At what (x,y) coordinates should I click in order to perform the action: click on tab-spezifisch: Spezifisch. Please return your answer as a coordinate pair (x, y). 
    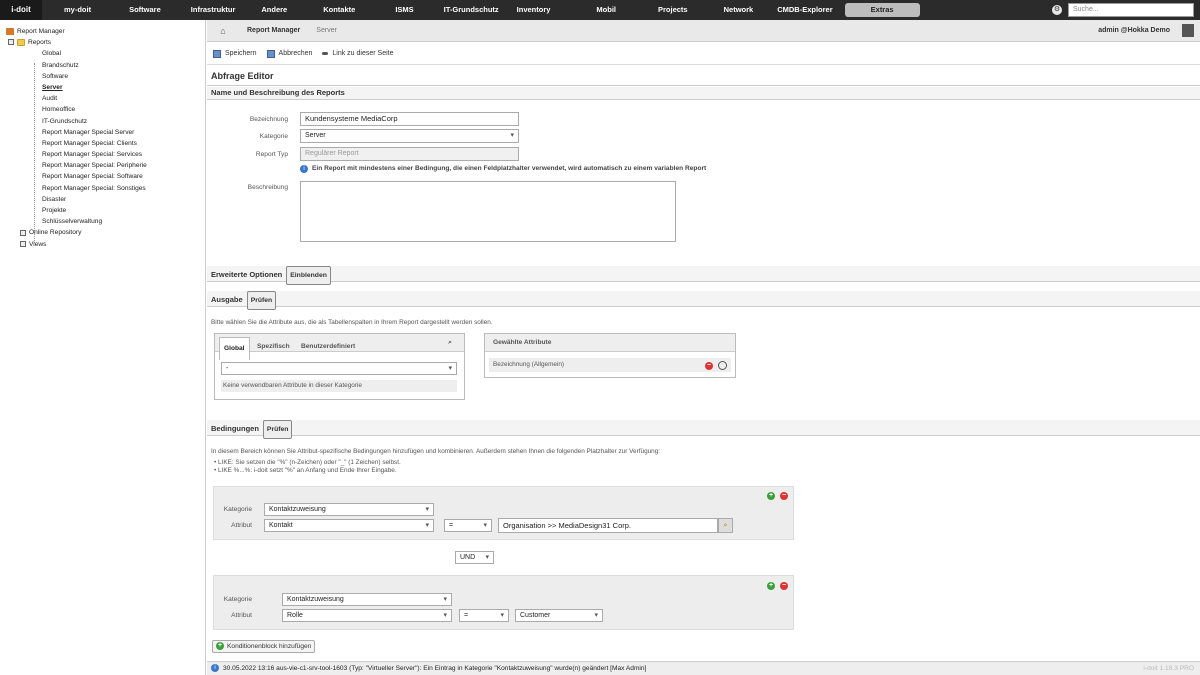
    Looking at the image, I should click on (273, 347).